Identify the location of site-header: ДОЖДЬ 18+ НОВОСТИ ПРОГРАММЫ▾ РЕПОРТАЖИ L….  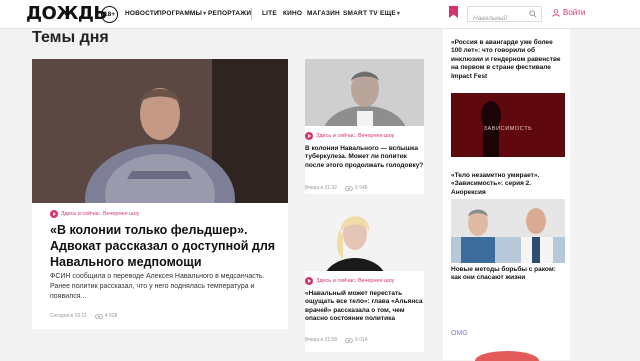
(320, 14).